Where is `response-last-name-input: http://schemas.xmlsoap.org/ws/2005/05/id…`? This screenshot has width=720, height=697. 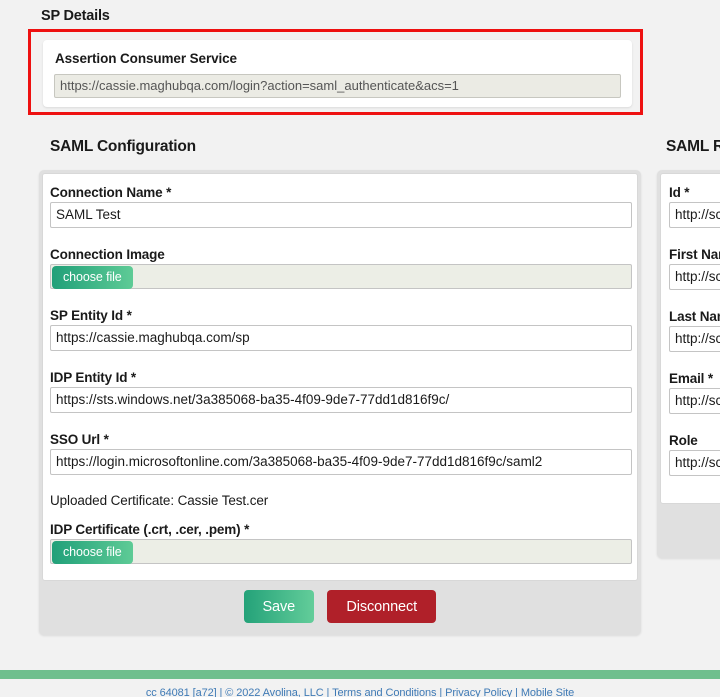 response-last-name-input: http://schemas.xmlsoap.org/ws/2005/05/id… is located at coordinates (694, 339).